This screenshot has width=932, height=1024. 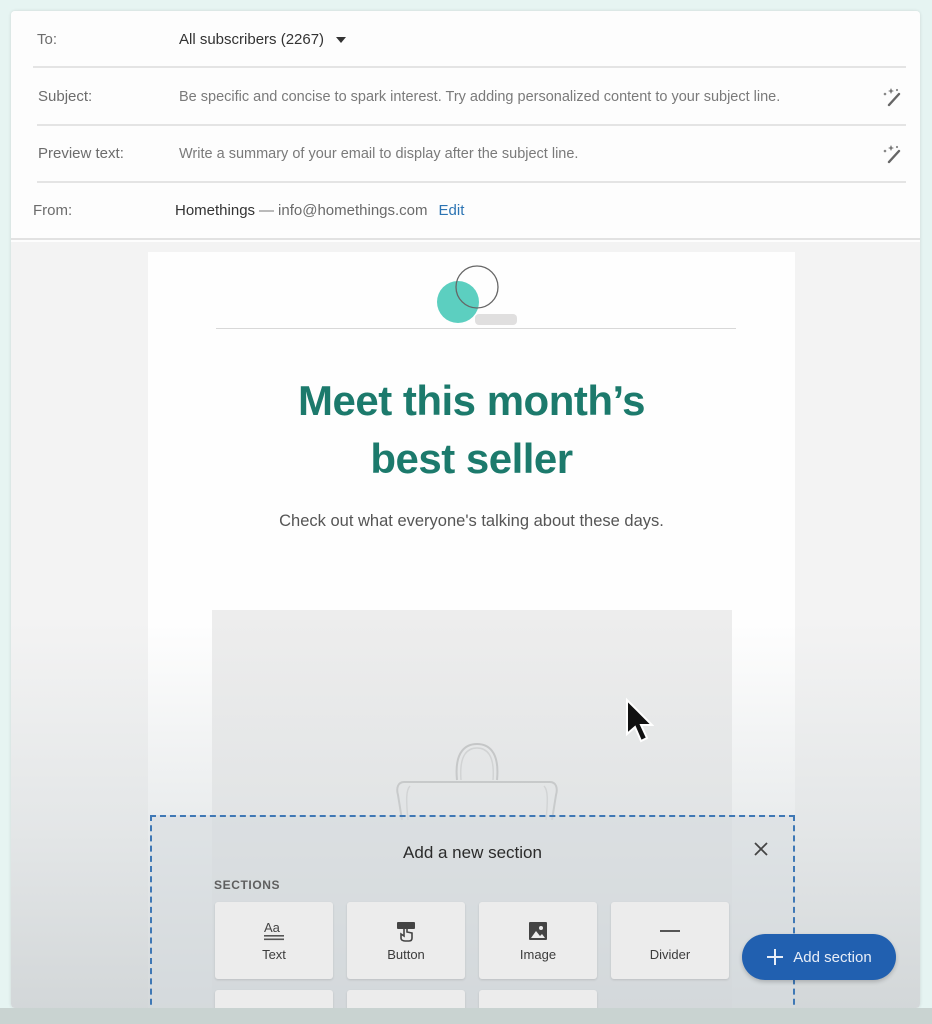 What do you see at coordinates (476, 328) in the screenshot?
I see `logo-divider` at bounding box center [476, 328].